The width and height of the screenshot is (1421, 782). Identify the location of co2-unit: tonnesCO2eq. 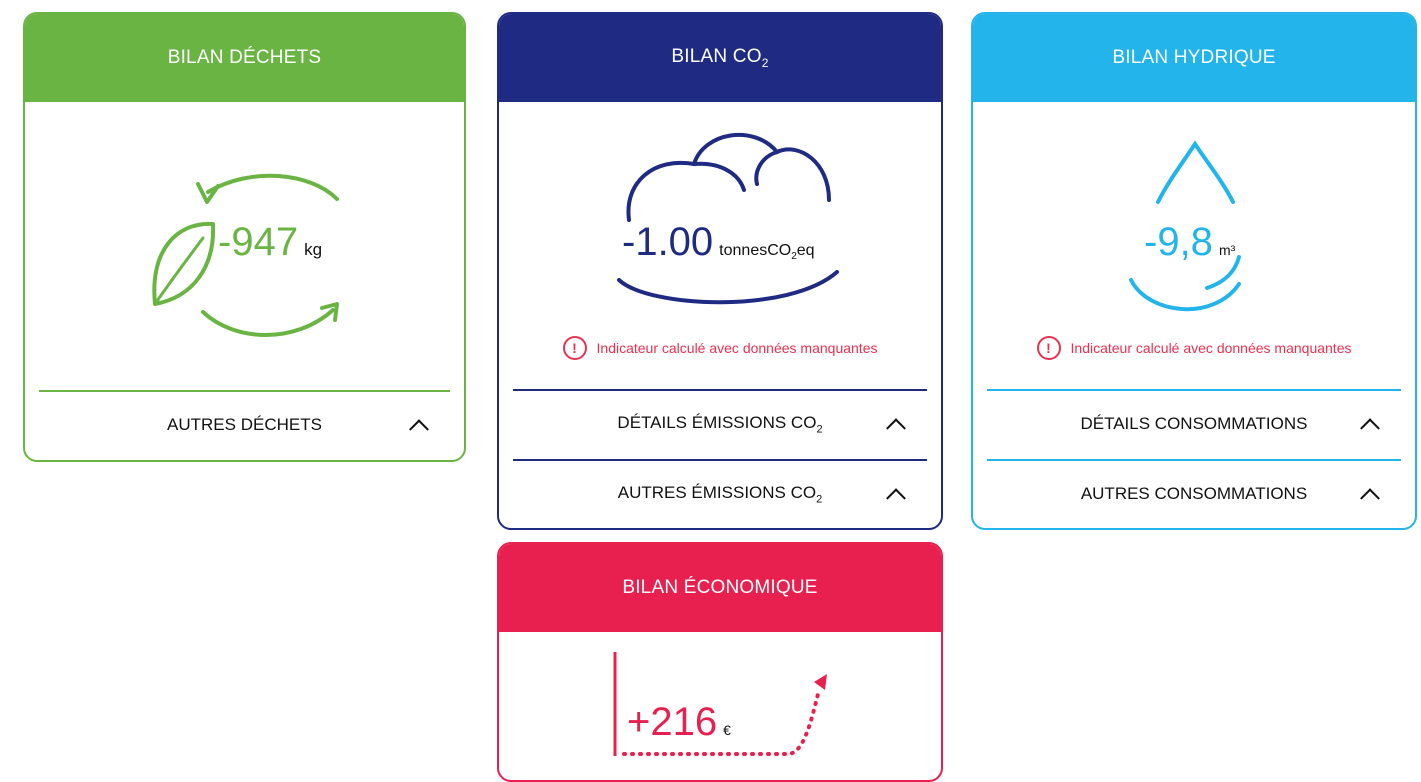
(767, 252).